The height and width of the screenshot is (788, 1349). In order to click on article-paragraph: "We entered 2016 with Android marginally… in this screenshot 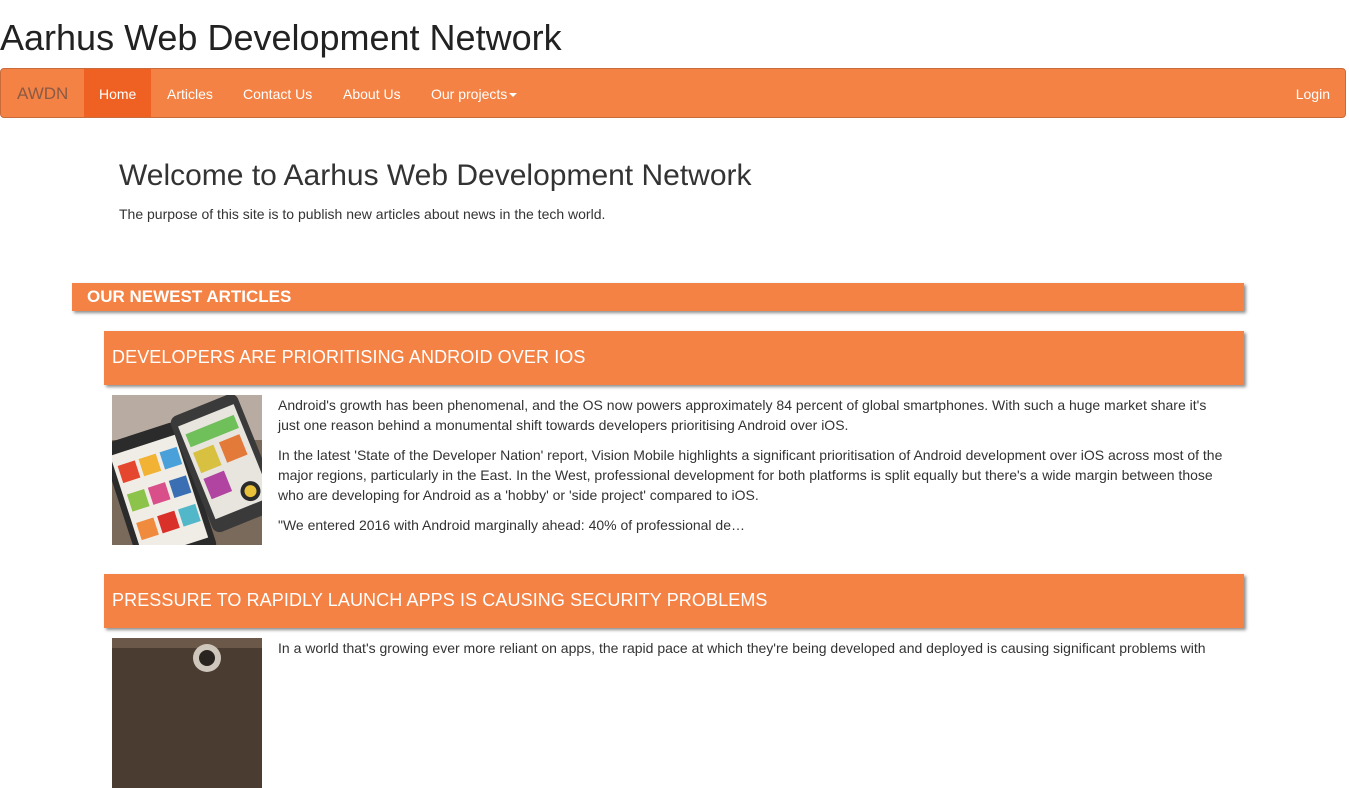, I will do `click(511, 525)`.